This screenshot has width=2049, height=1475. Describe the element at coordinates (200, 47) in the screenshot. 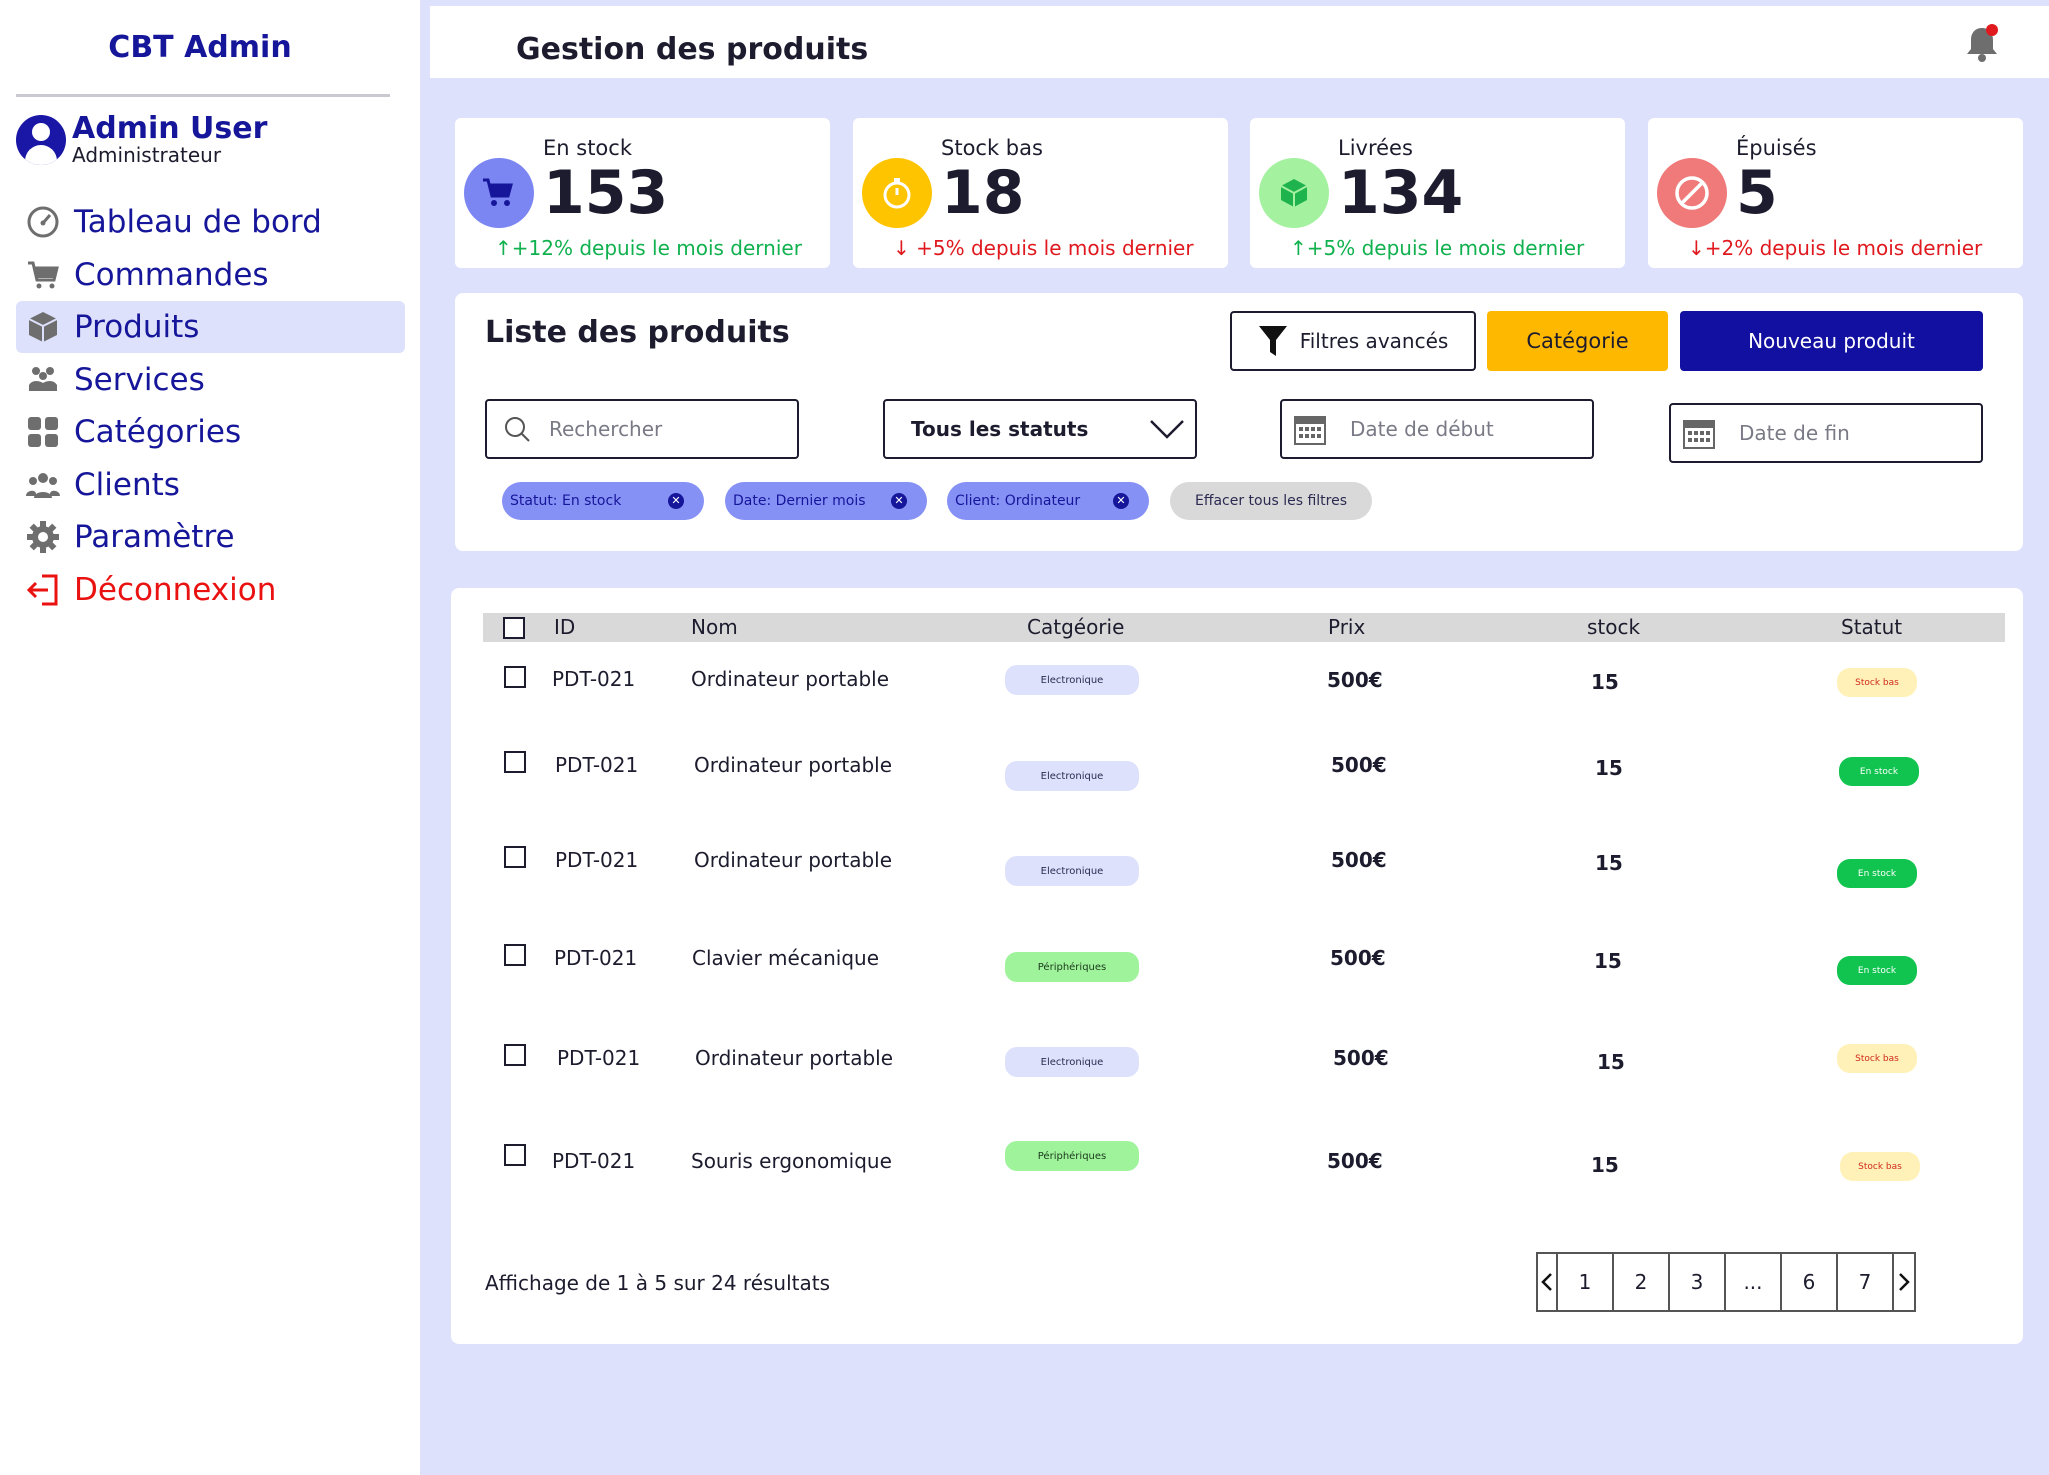

I see `brand-logo: CBT Admin` at that location.